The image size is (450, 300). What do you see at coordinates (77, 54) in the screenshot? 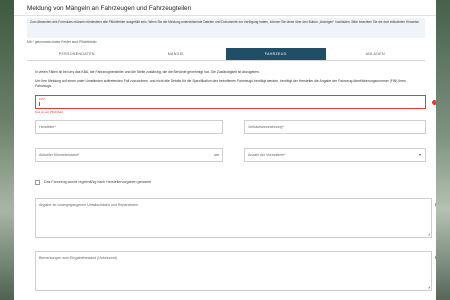
I see `step-personendaten: PERSONENDATEN` at bounding box center [77, 54].